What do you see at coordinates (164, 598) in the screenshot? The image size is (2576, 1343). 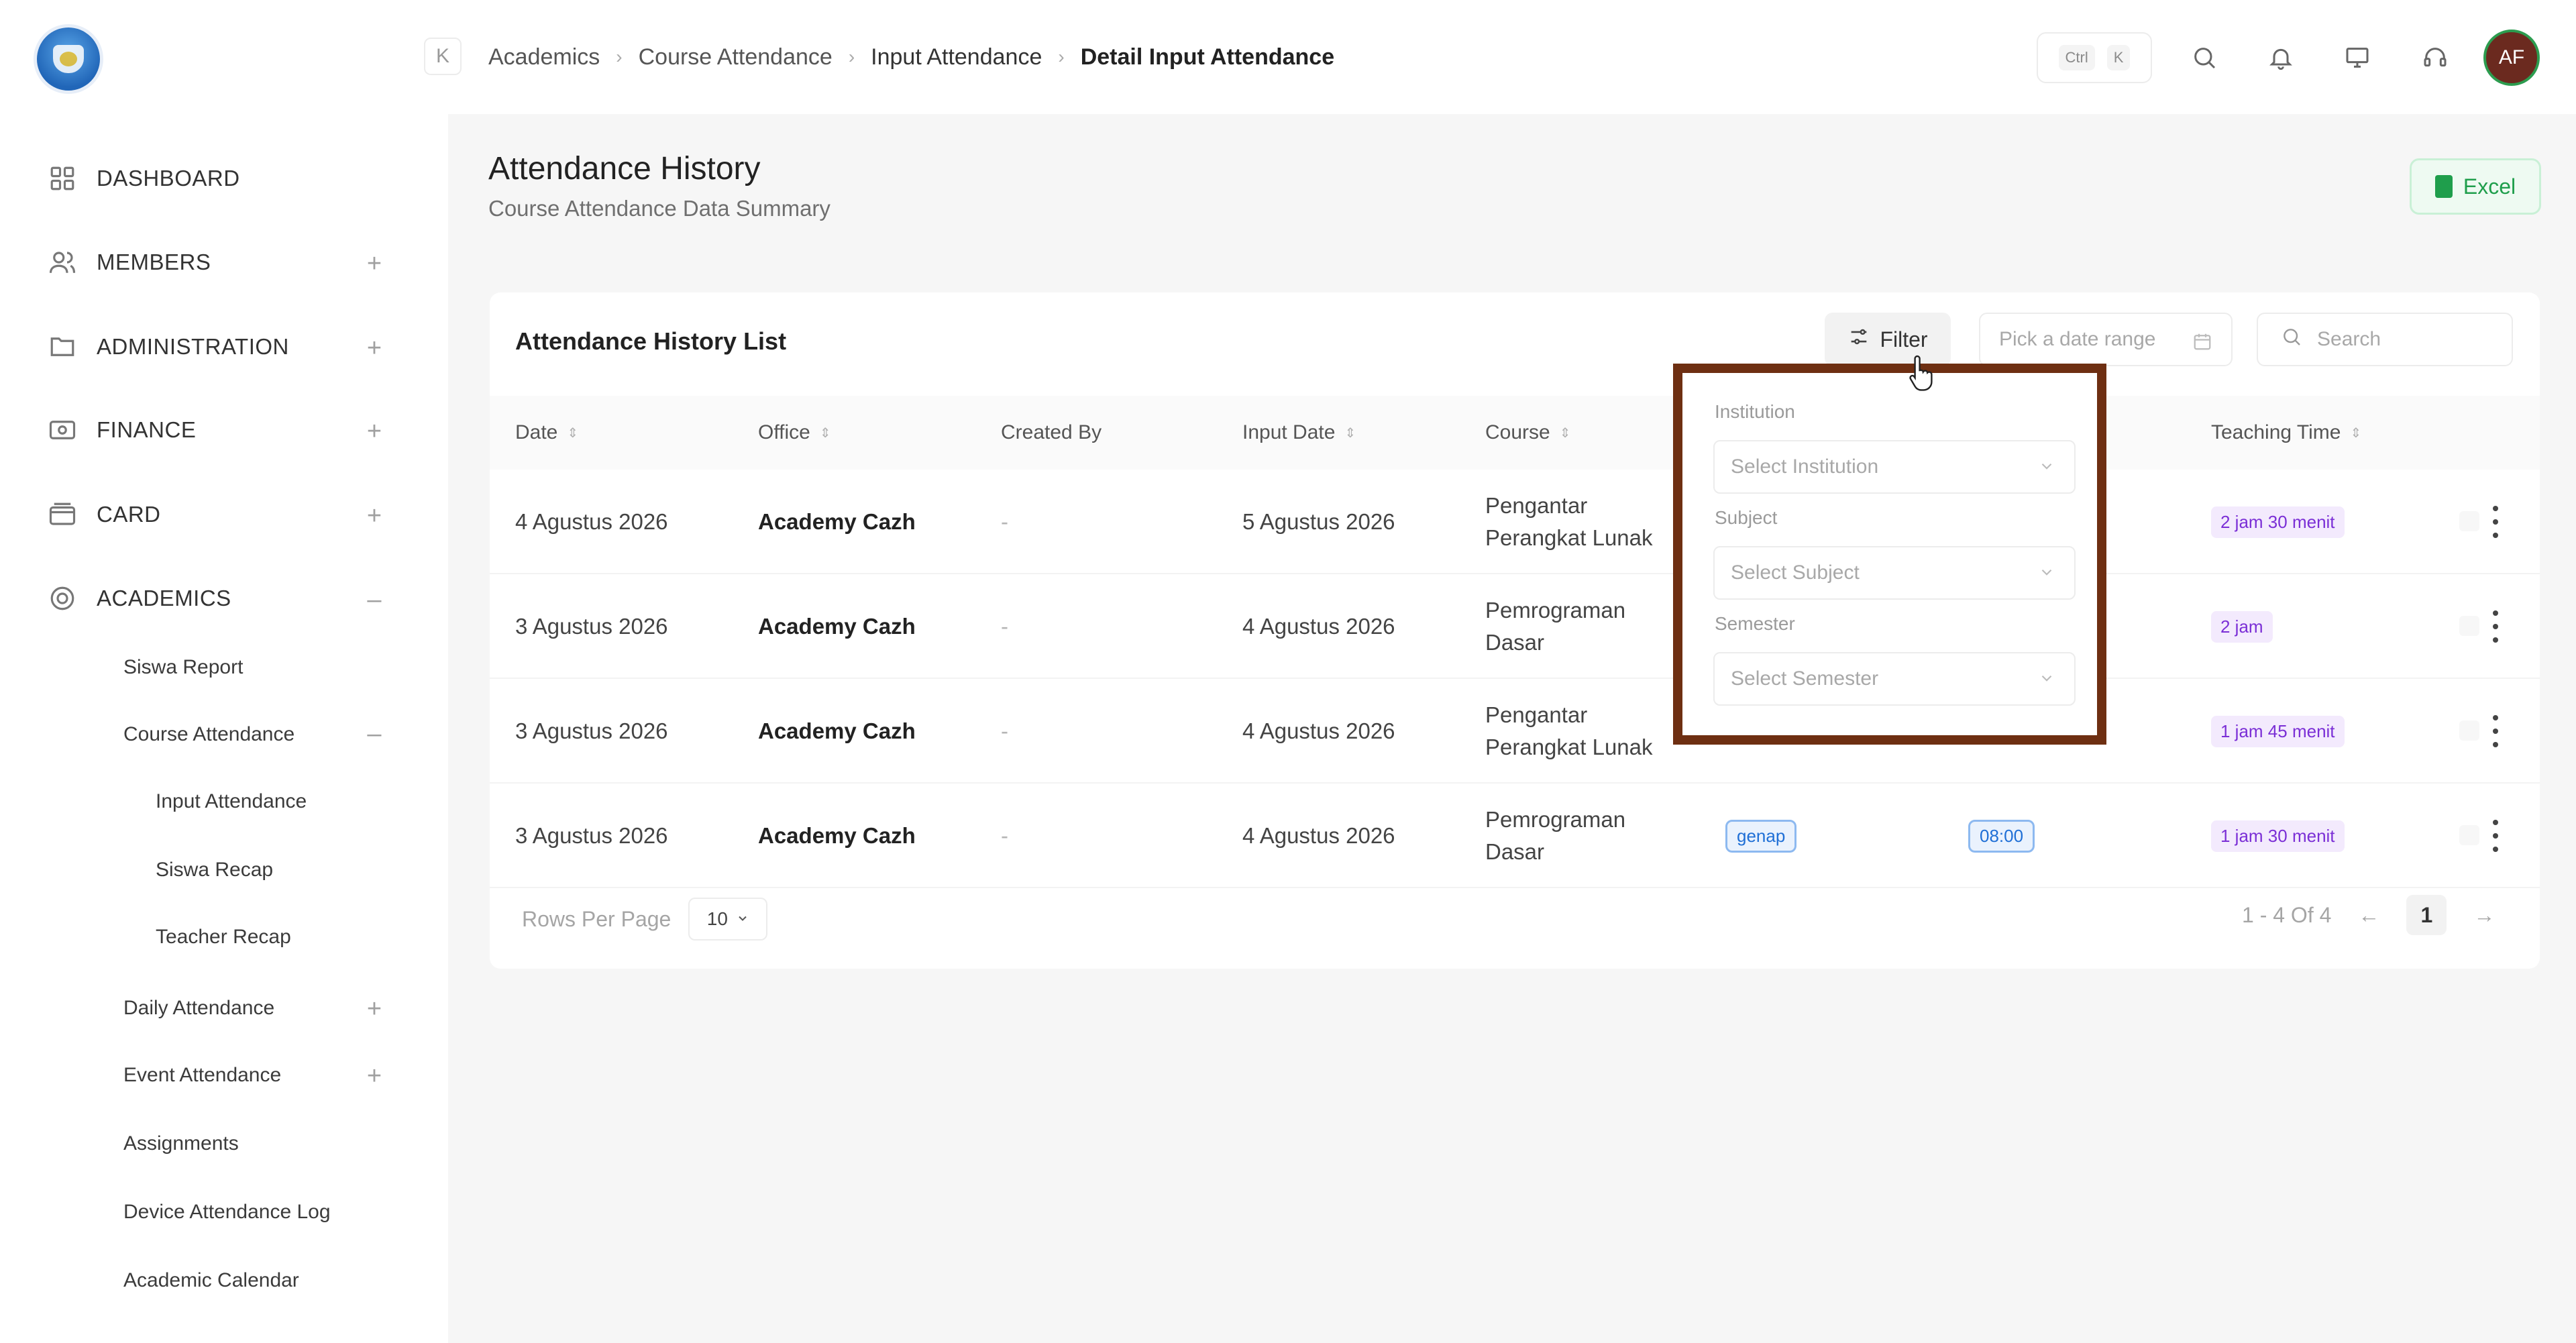 I see `sidebar-item-label: ACADEMICS` at bounding box center [164, 598].